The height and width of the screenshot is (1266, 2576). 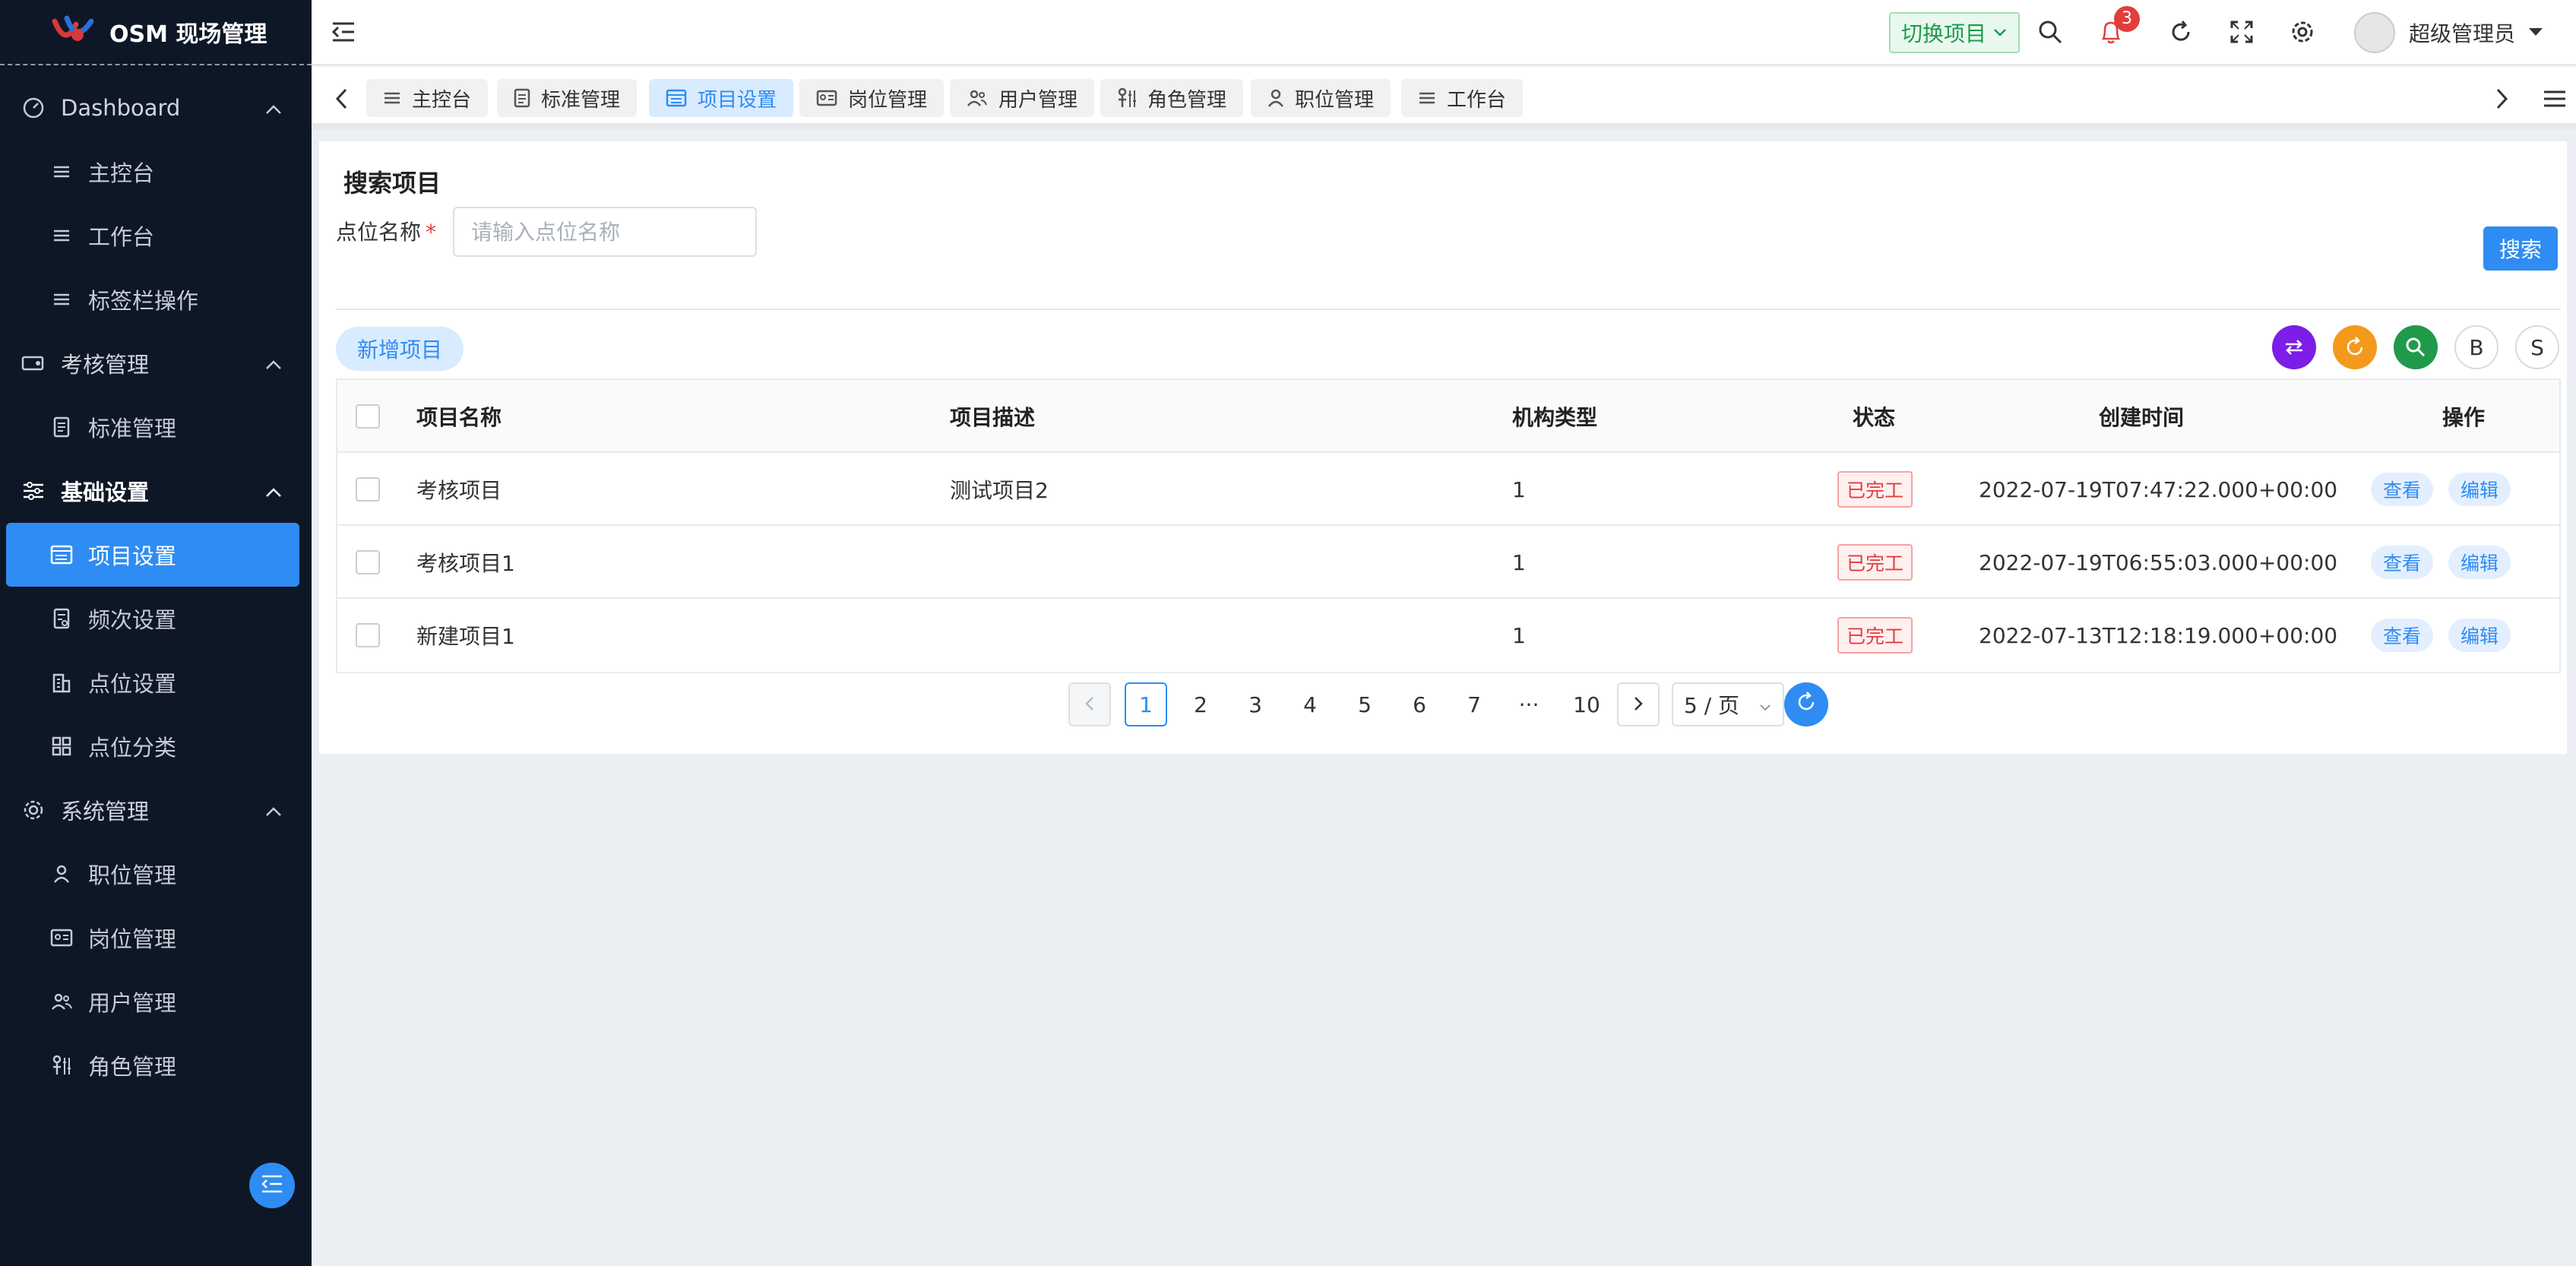 What do you see at coordinates (152, 746) in the screenshot?
I see `sidebar-item-point-category: 点位分类` at bounding box center [152, 746].